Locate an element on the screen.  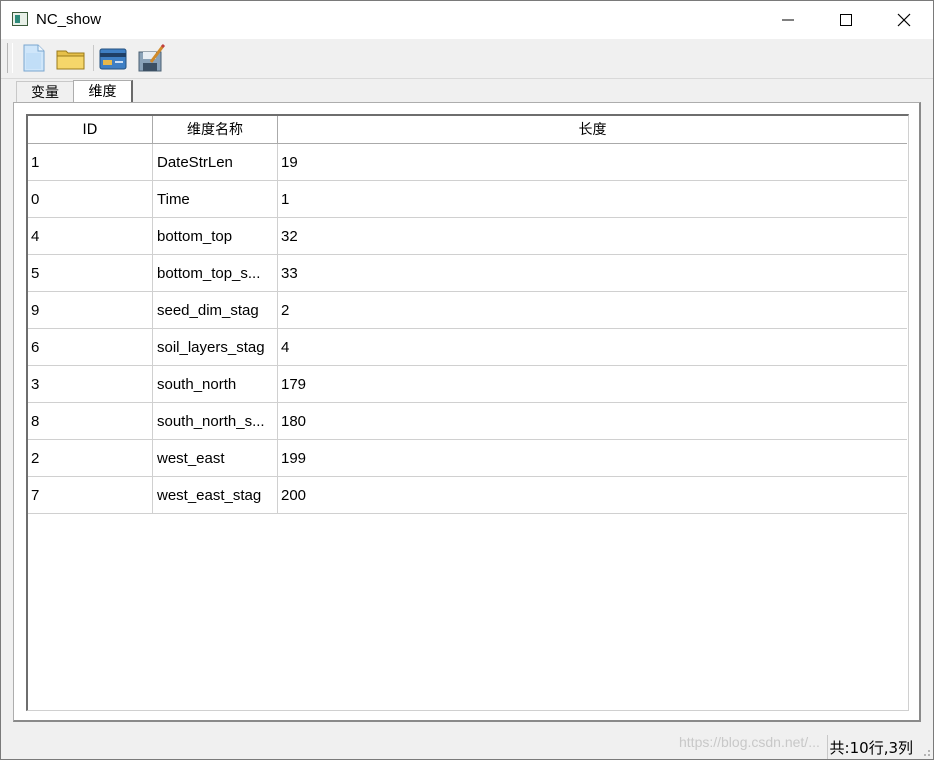
cell-name: south_north is located at coordinates (215, 384).